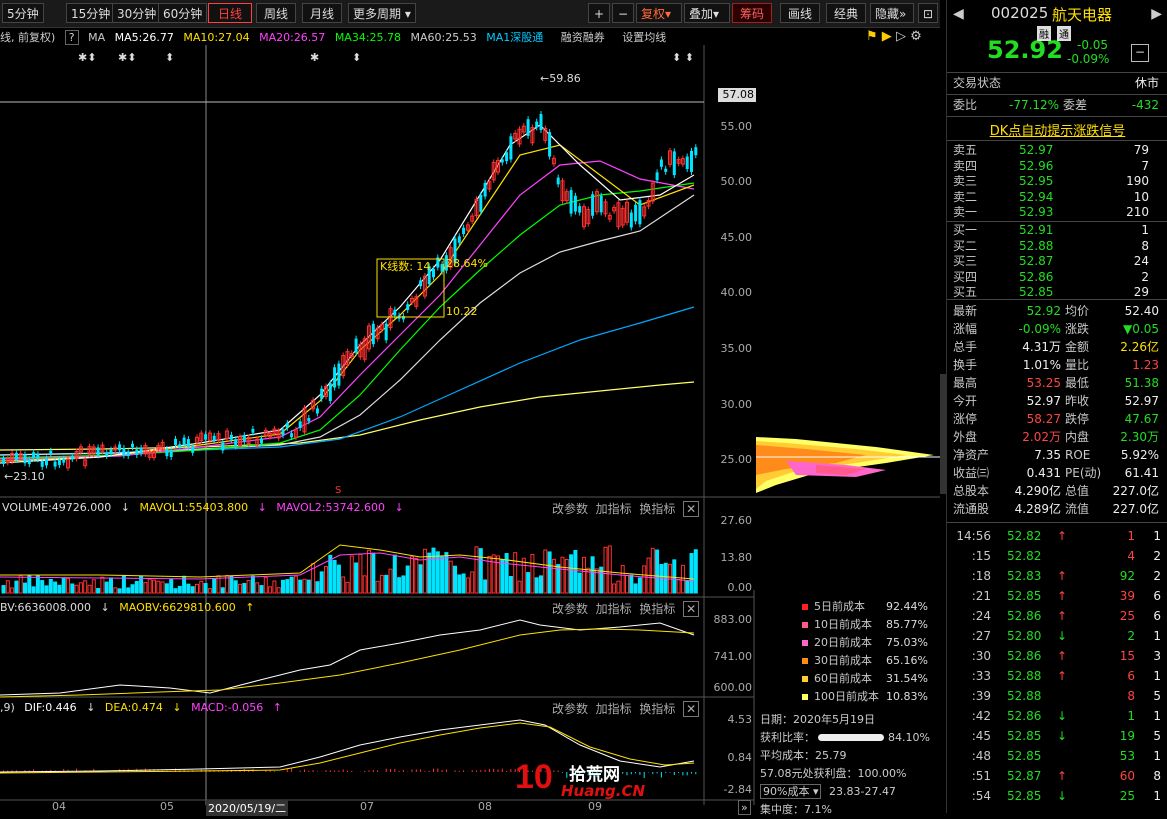 The width and height of the screenshot is (1167, 819). I want to click on flag-icon: ⚑, so click(872, 36).